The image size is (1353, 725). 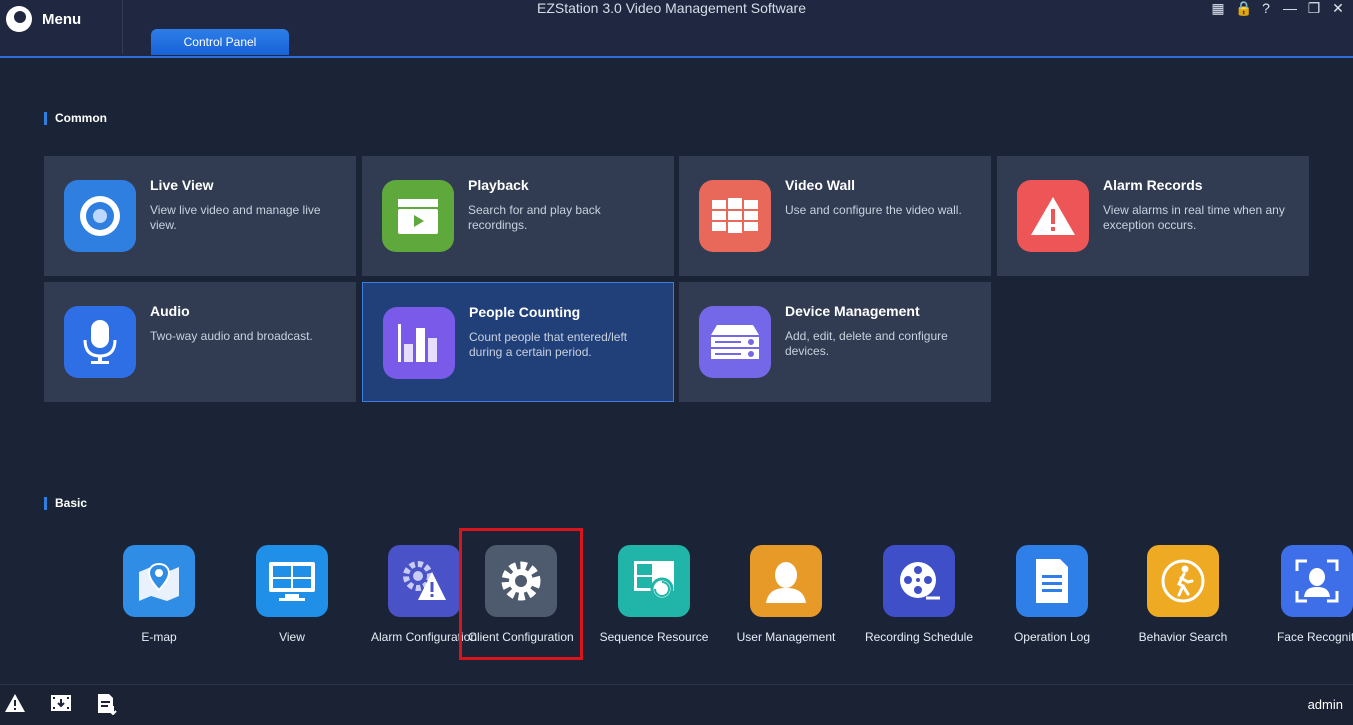 What do you see at coordinates (65, 503) in the screenshot?
I see `section-title-basic: Basic` at bounding box center [65, 503].